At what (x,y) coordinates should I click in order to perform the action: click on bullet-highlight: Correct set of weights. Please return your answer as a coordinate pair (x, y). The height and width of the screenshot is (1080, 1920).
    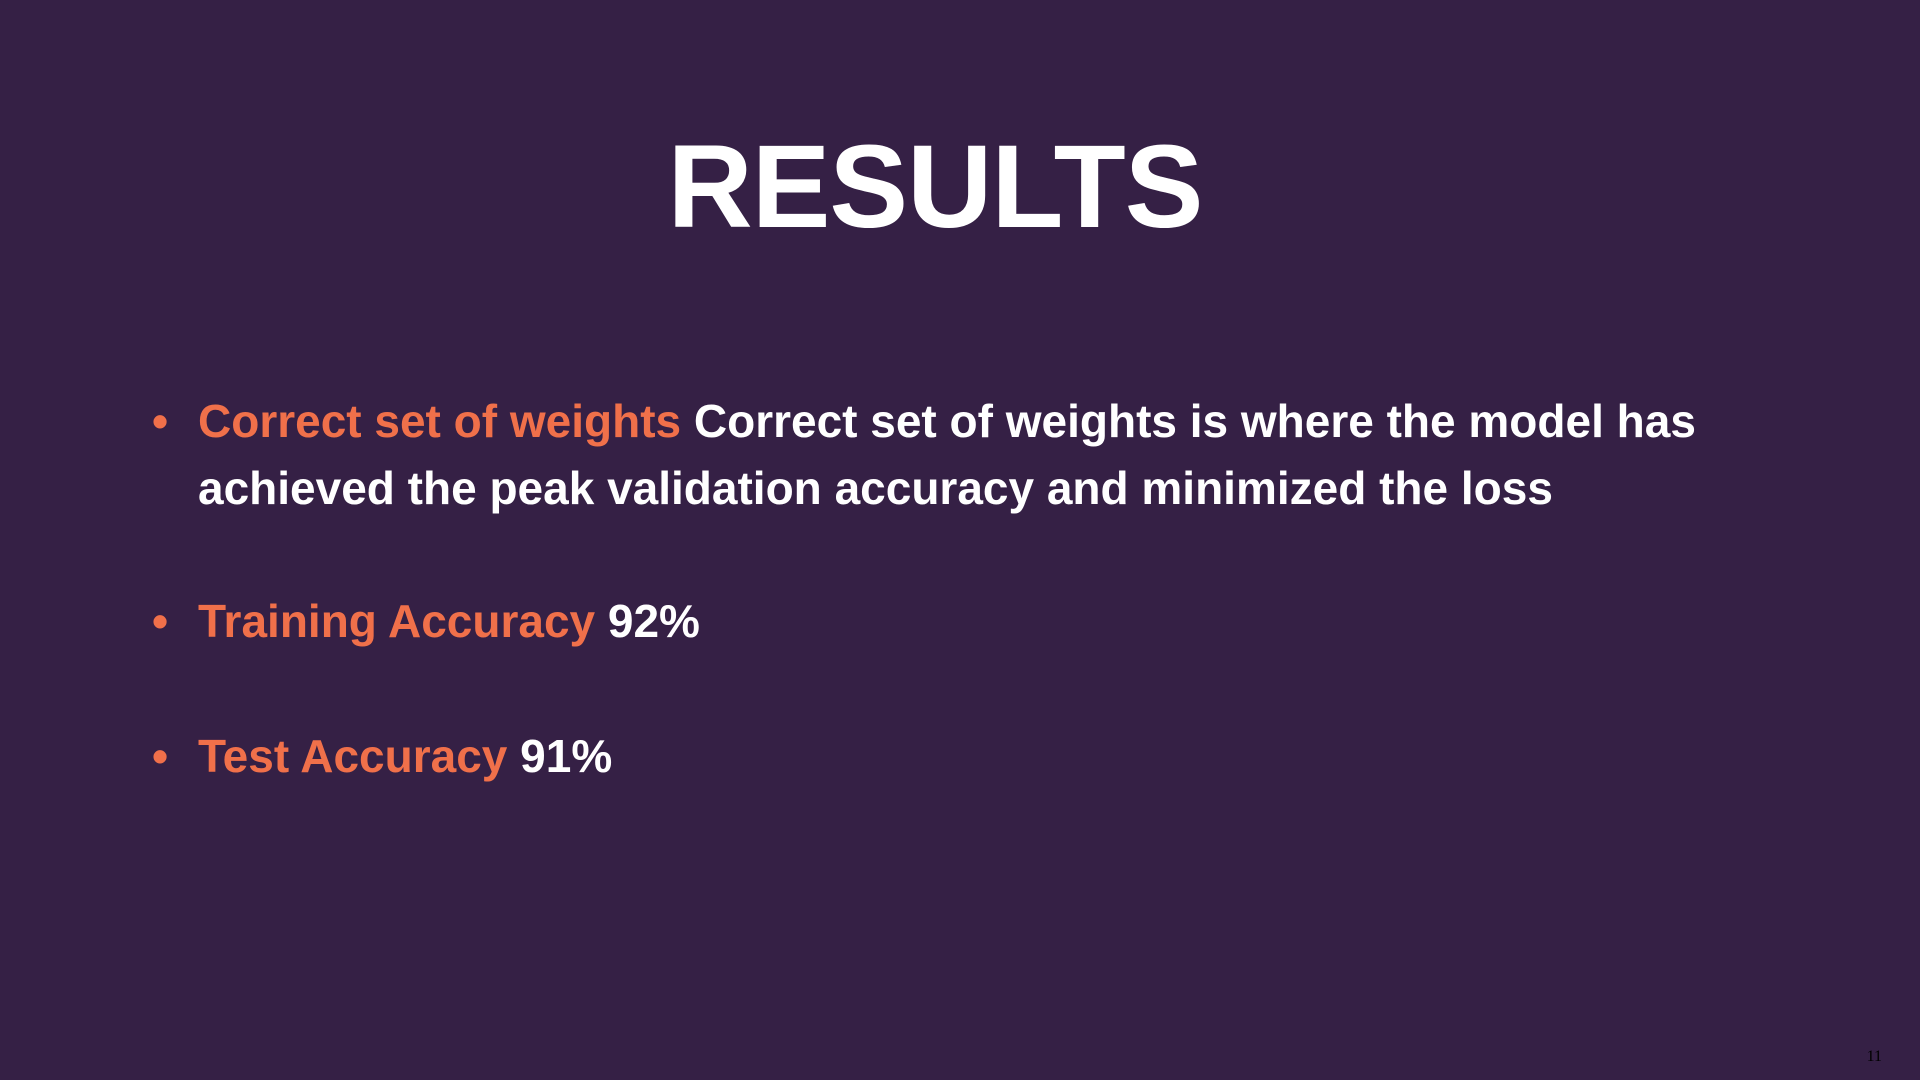
    Looking at the image, I should click on (440, 421).